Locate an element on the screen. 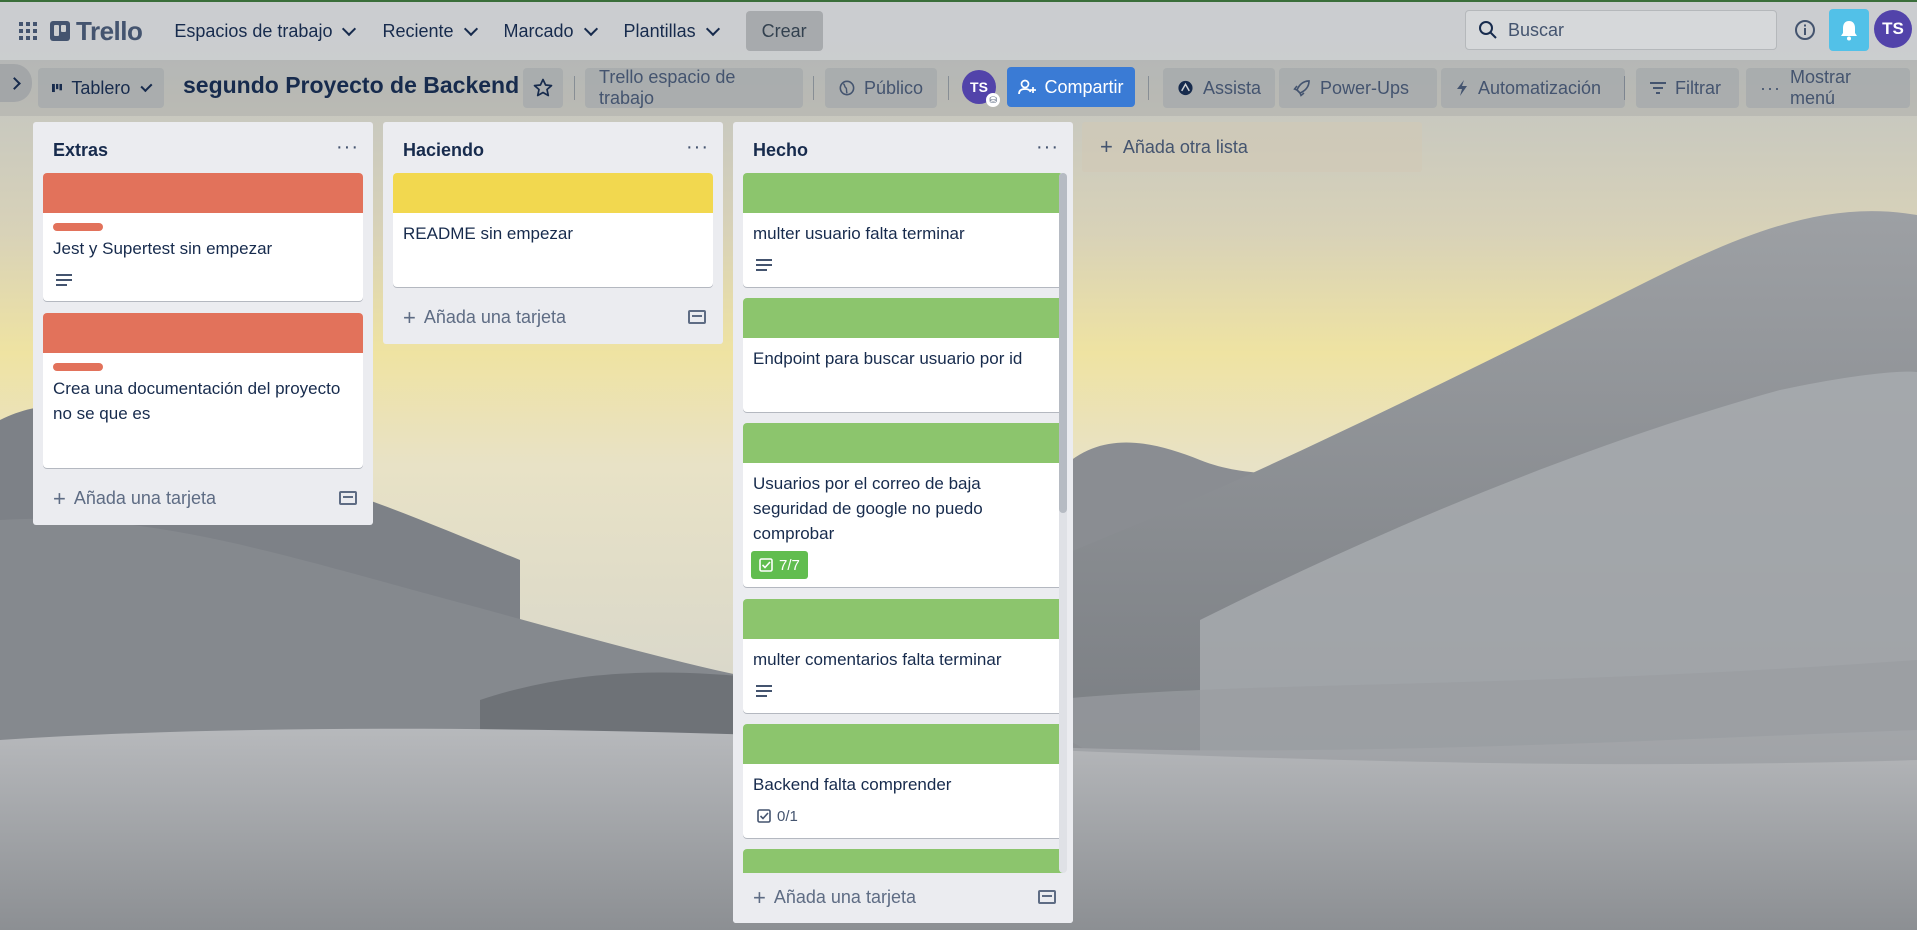 The height and width of the screenshot is (930, 1917). share-label: Compartir is located at coordinates (1084, 86).